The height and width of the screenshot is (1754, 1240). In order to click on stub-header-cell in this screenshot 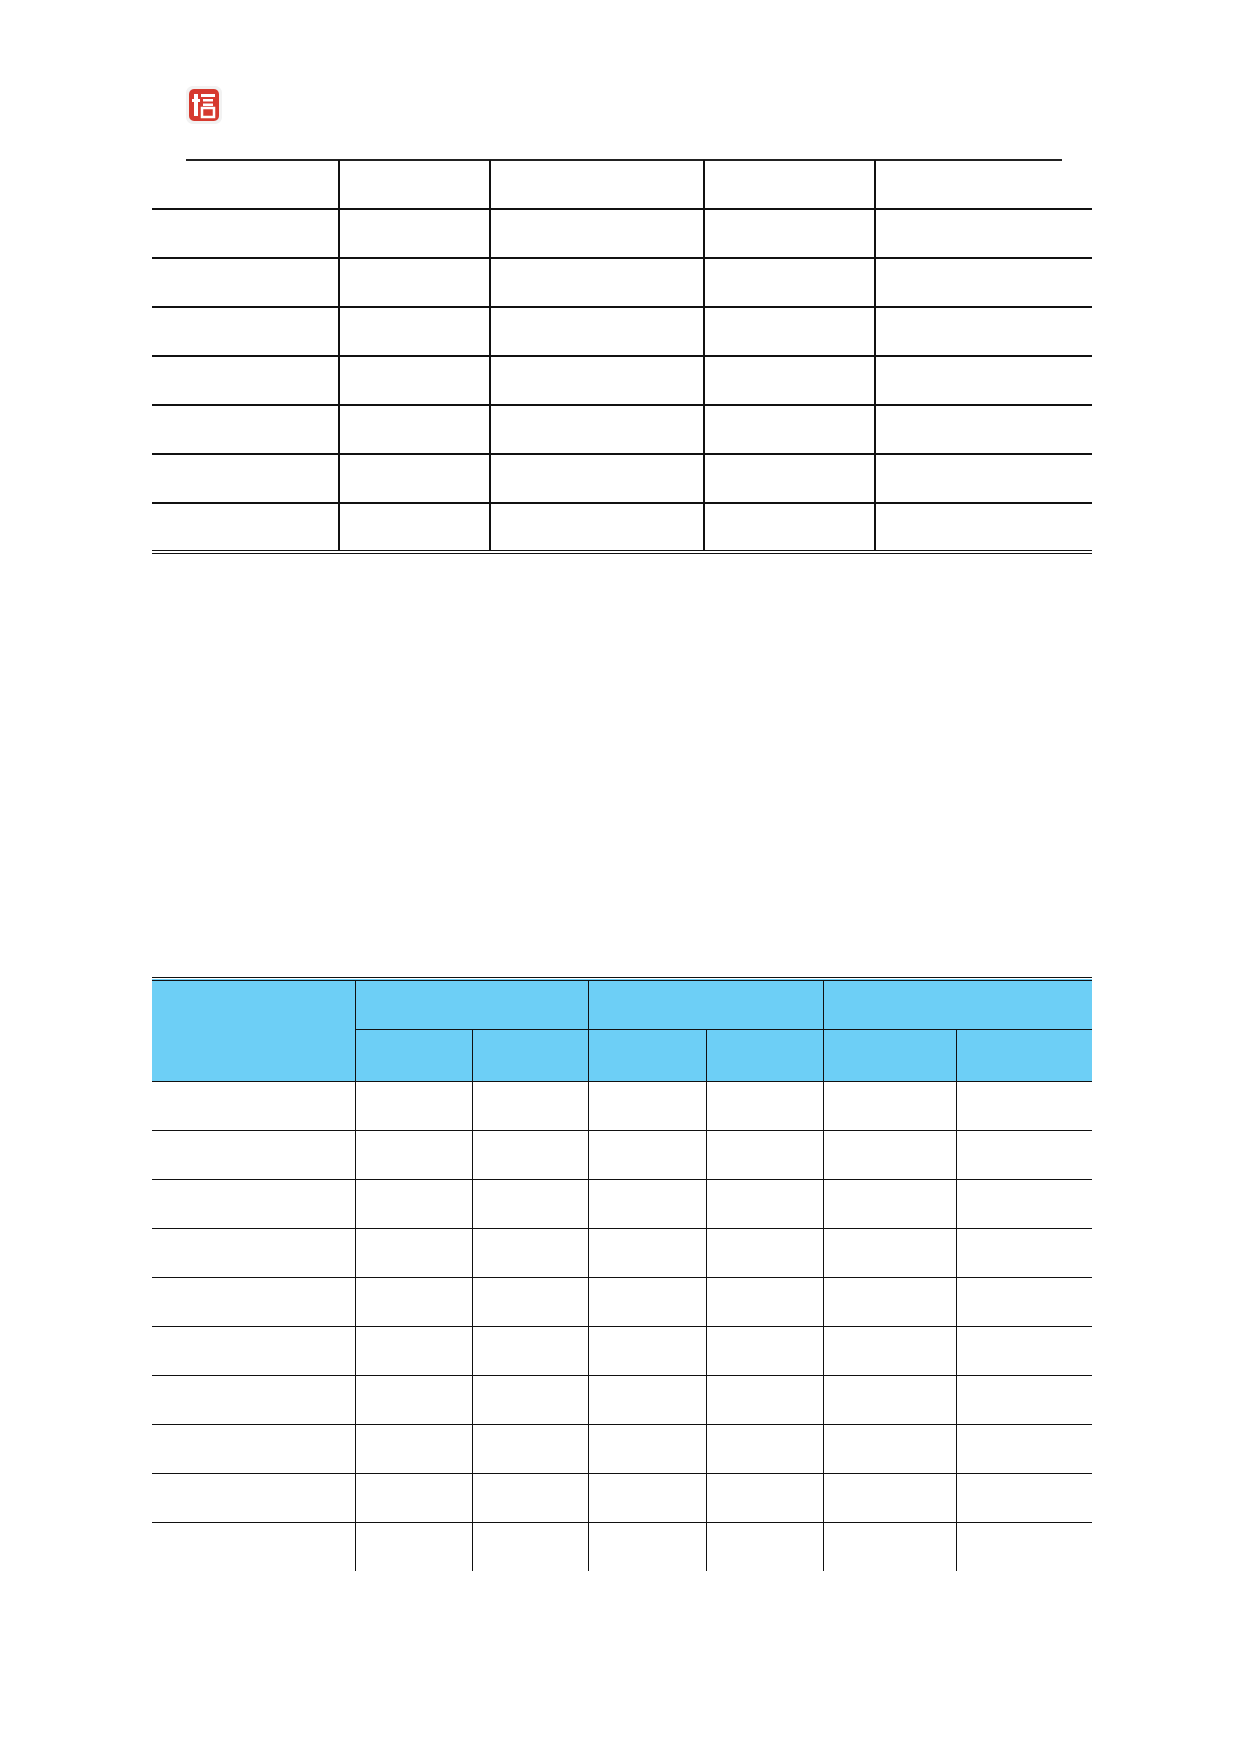, I will do `click(254, 1030)`.